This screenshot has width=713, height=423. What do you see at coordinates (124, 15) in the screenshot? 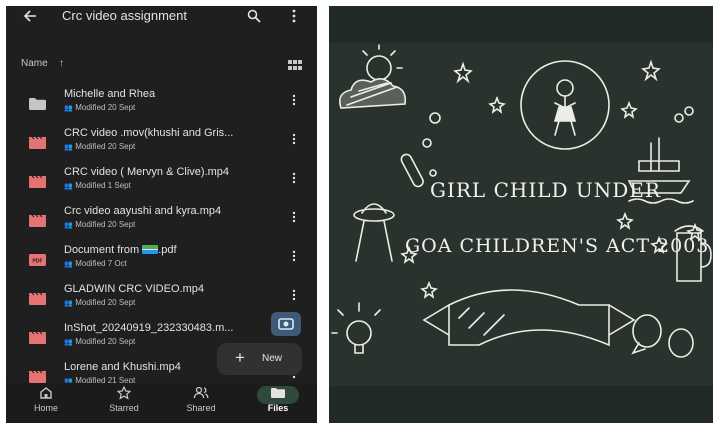
I see `folder-title: Crc video assignment` at bounding box center [124, 15].